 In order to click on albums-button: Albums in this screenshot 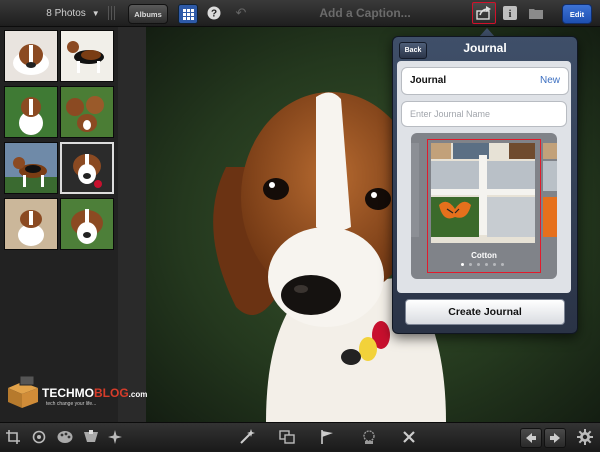, I will do `click(148, 14)`.